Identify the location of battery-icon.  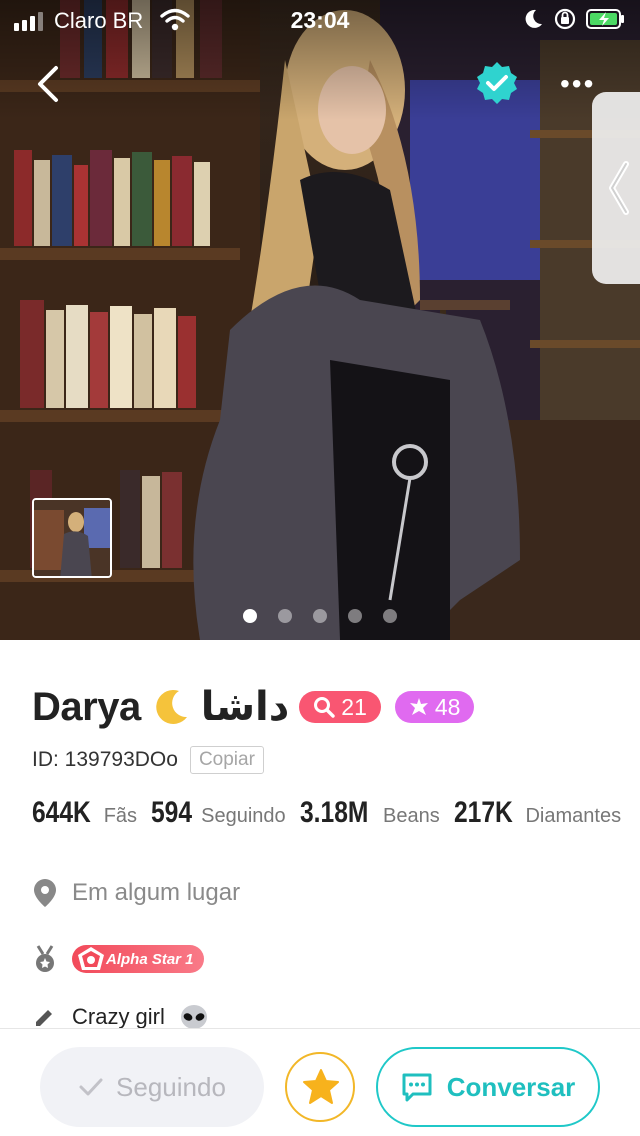
(605, 19).